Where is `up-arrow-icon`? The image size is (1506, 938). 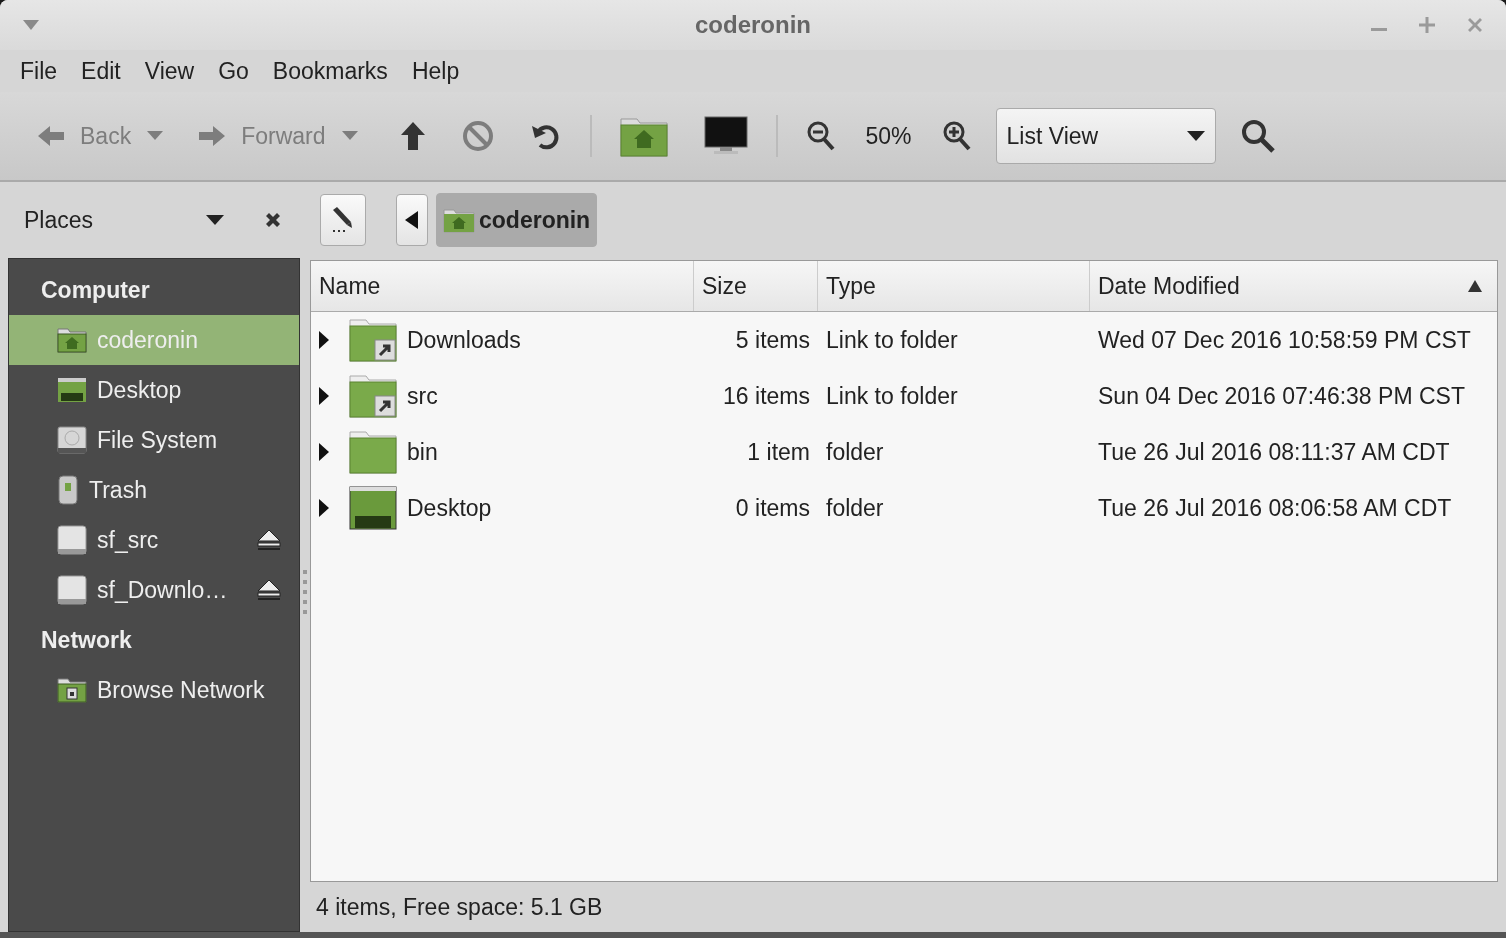 up-arrow-icon is located at coordinates (412, 136).